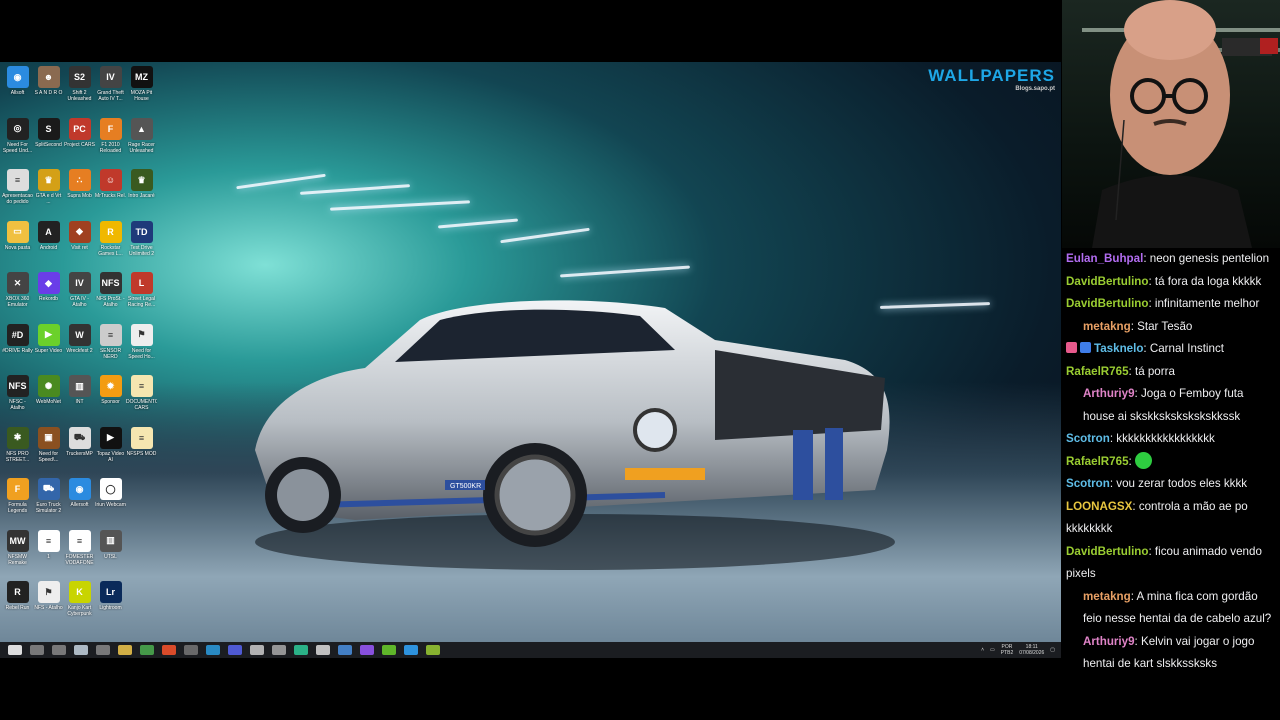  I want to click on desktop-icon: MW NFSMW Remake, so click(17, 555).